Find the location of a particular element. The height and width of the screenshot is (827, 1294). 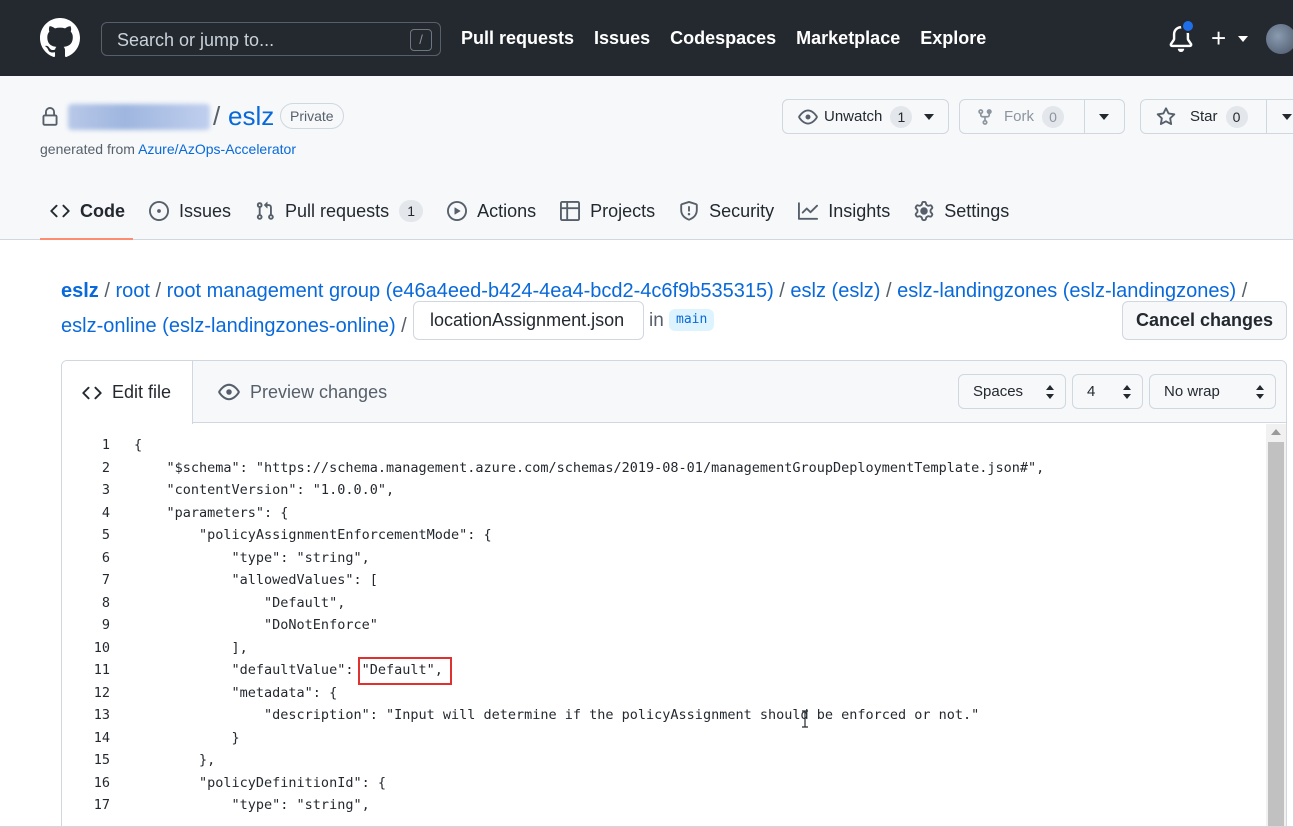

line-number: 15 is located at coordinates (101, 760).